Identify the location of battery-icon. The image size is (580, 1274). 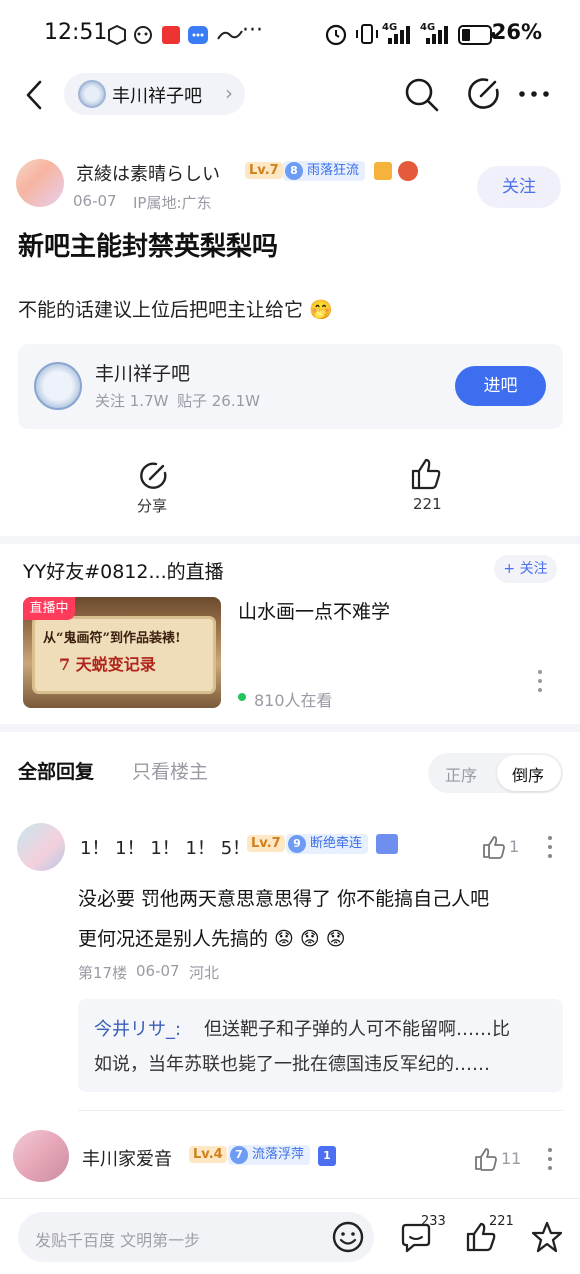
(476, 35).